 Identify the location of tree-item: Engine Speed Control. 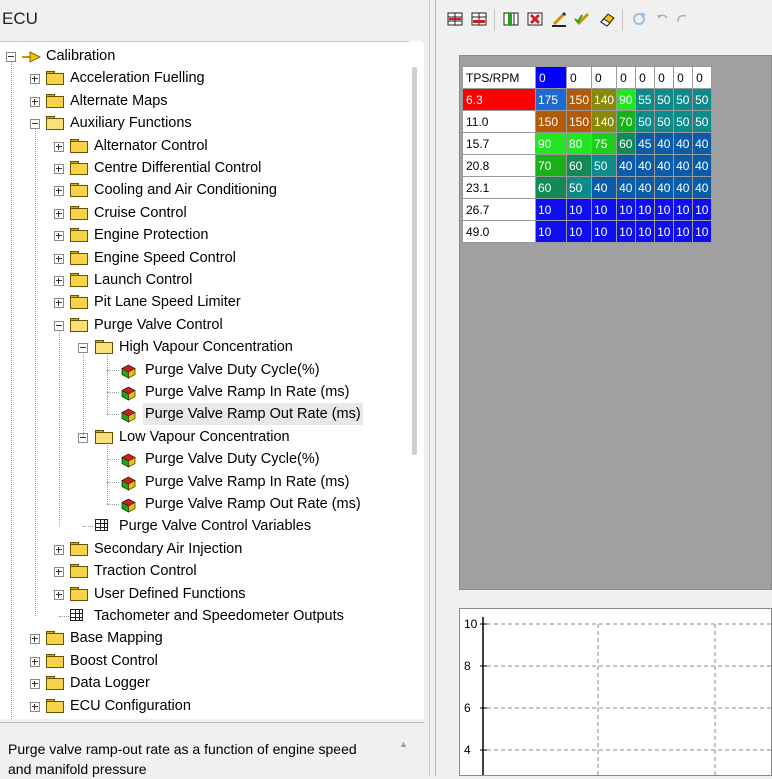
(202, 258).